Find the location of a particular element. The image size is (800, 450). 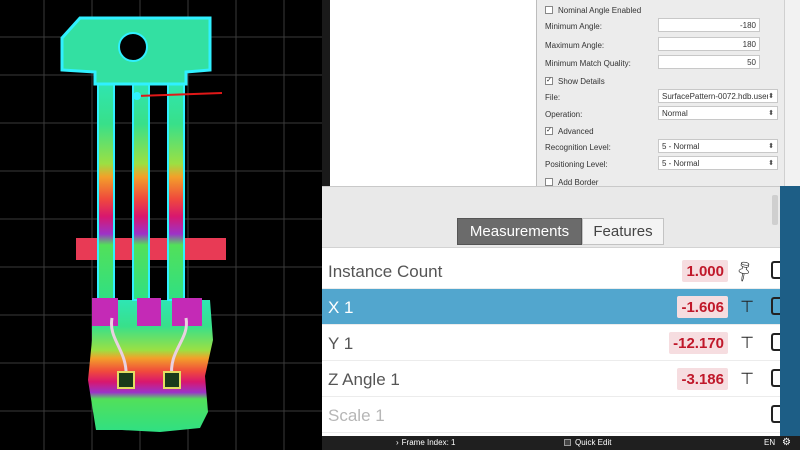

file-select: SurfacePattern-0072.hdb.user ⬍ is located at coordinates (718, 96).